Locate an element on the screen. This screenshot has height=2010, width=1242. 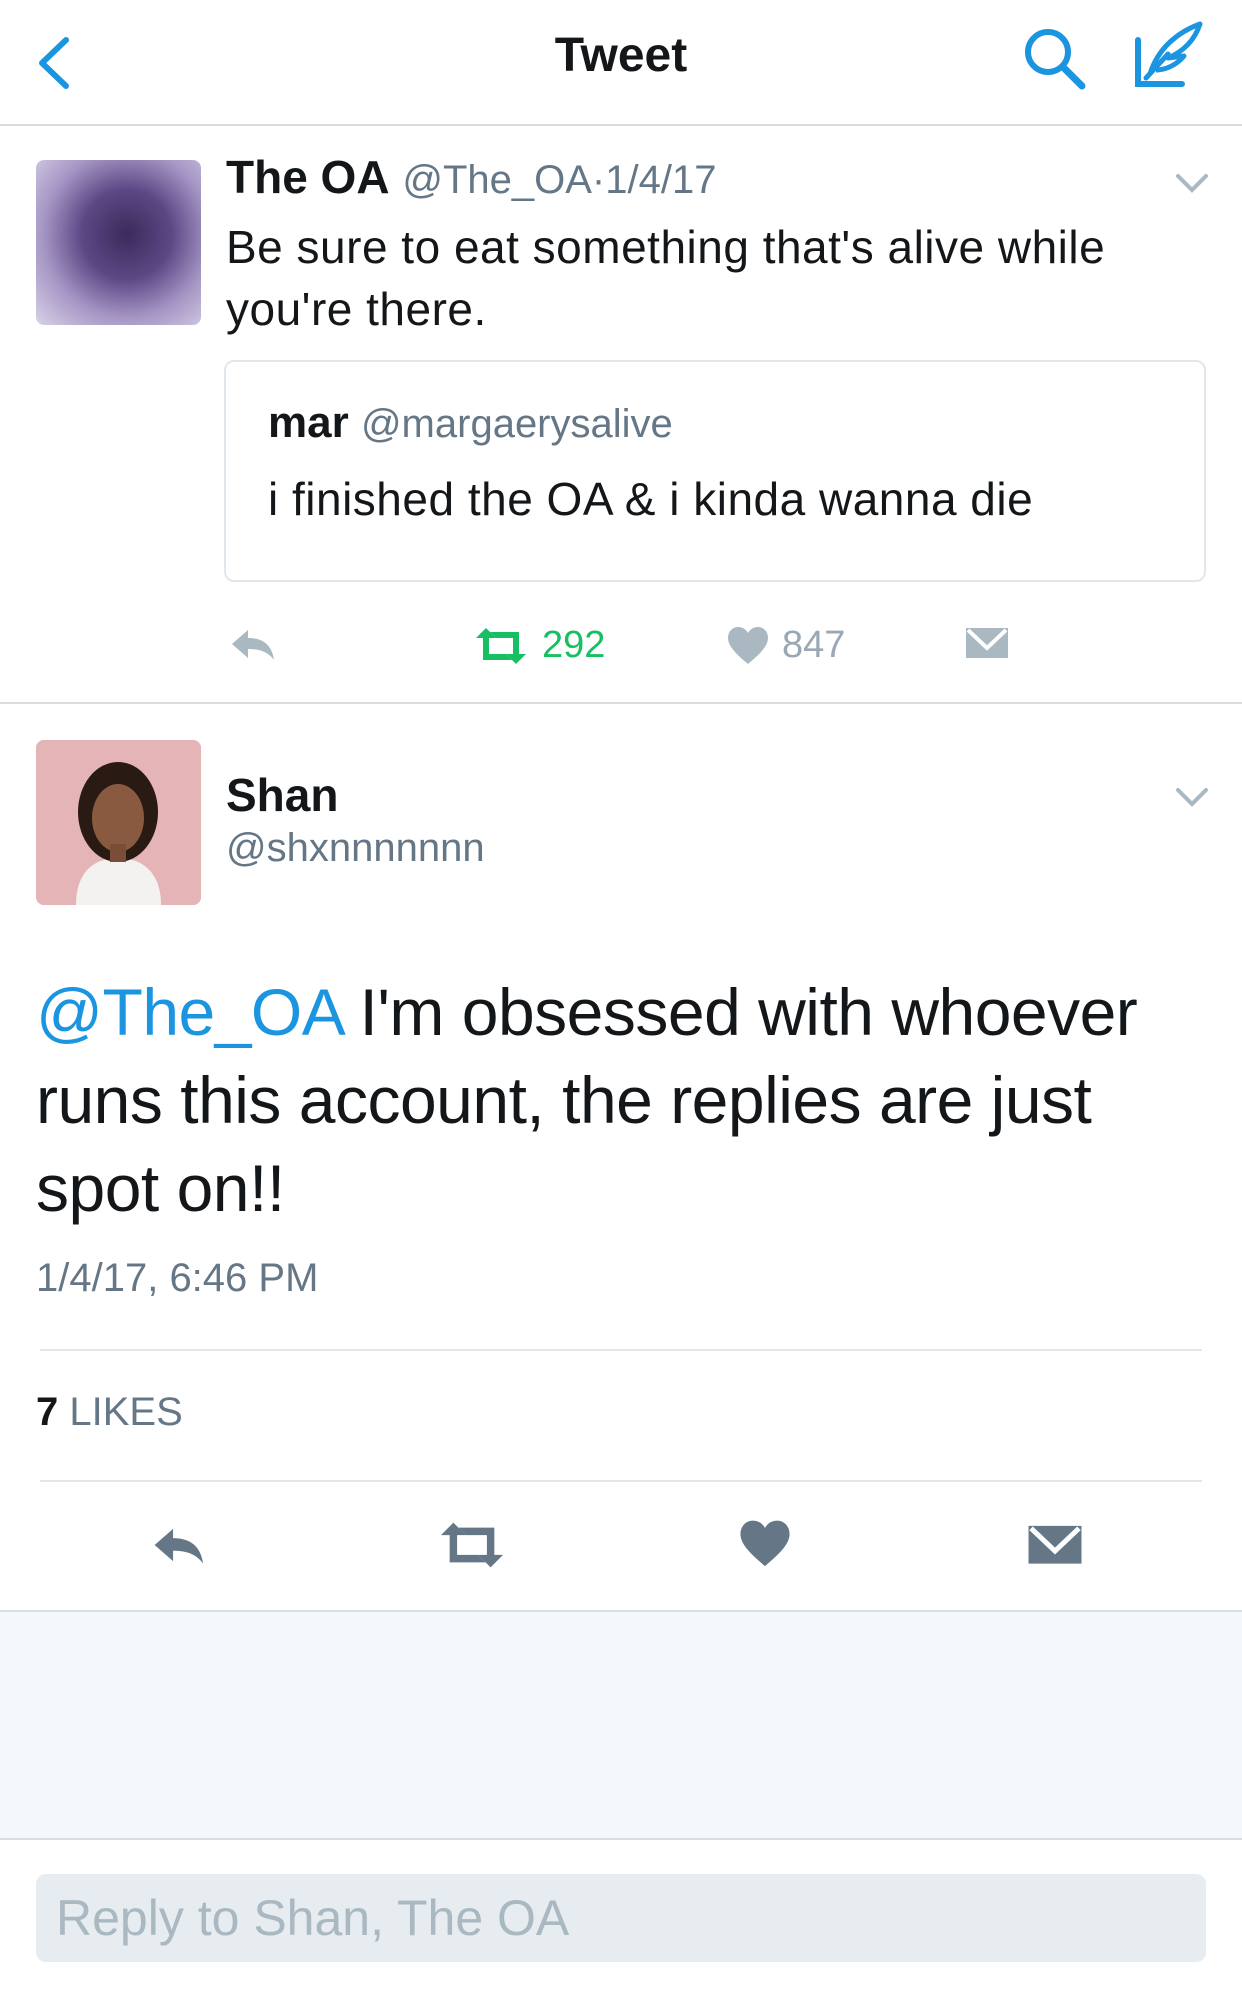
tweet-action-bar: 292 847 is located at coordinates (621, 650).